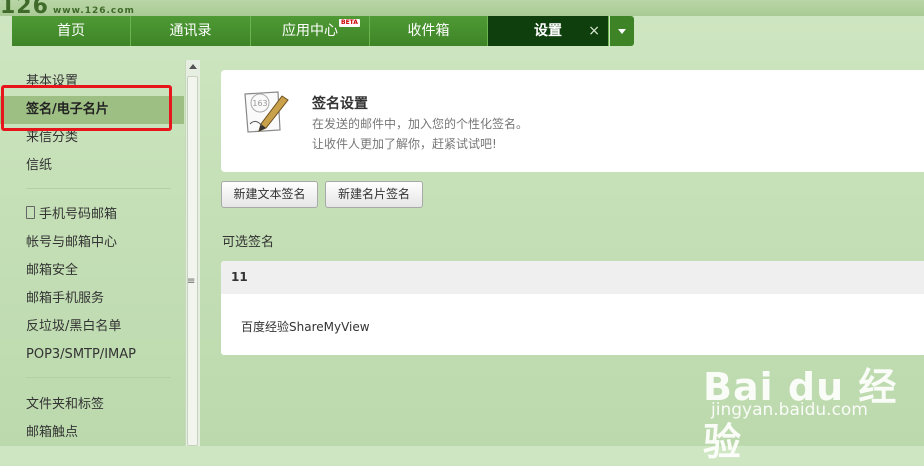 This screenshot has height=466, width=924. What do you see at coordinates (192, 261) in the screenshot?
I see `scroll-thumb` at bounding box center [192, 261].